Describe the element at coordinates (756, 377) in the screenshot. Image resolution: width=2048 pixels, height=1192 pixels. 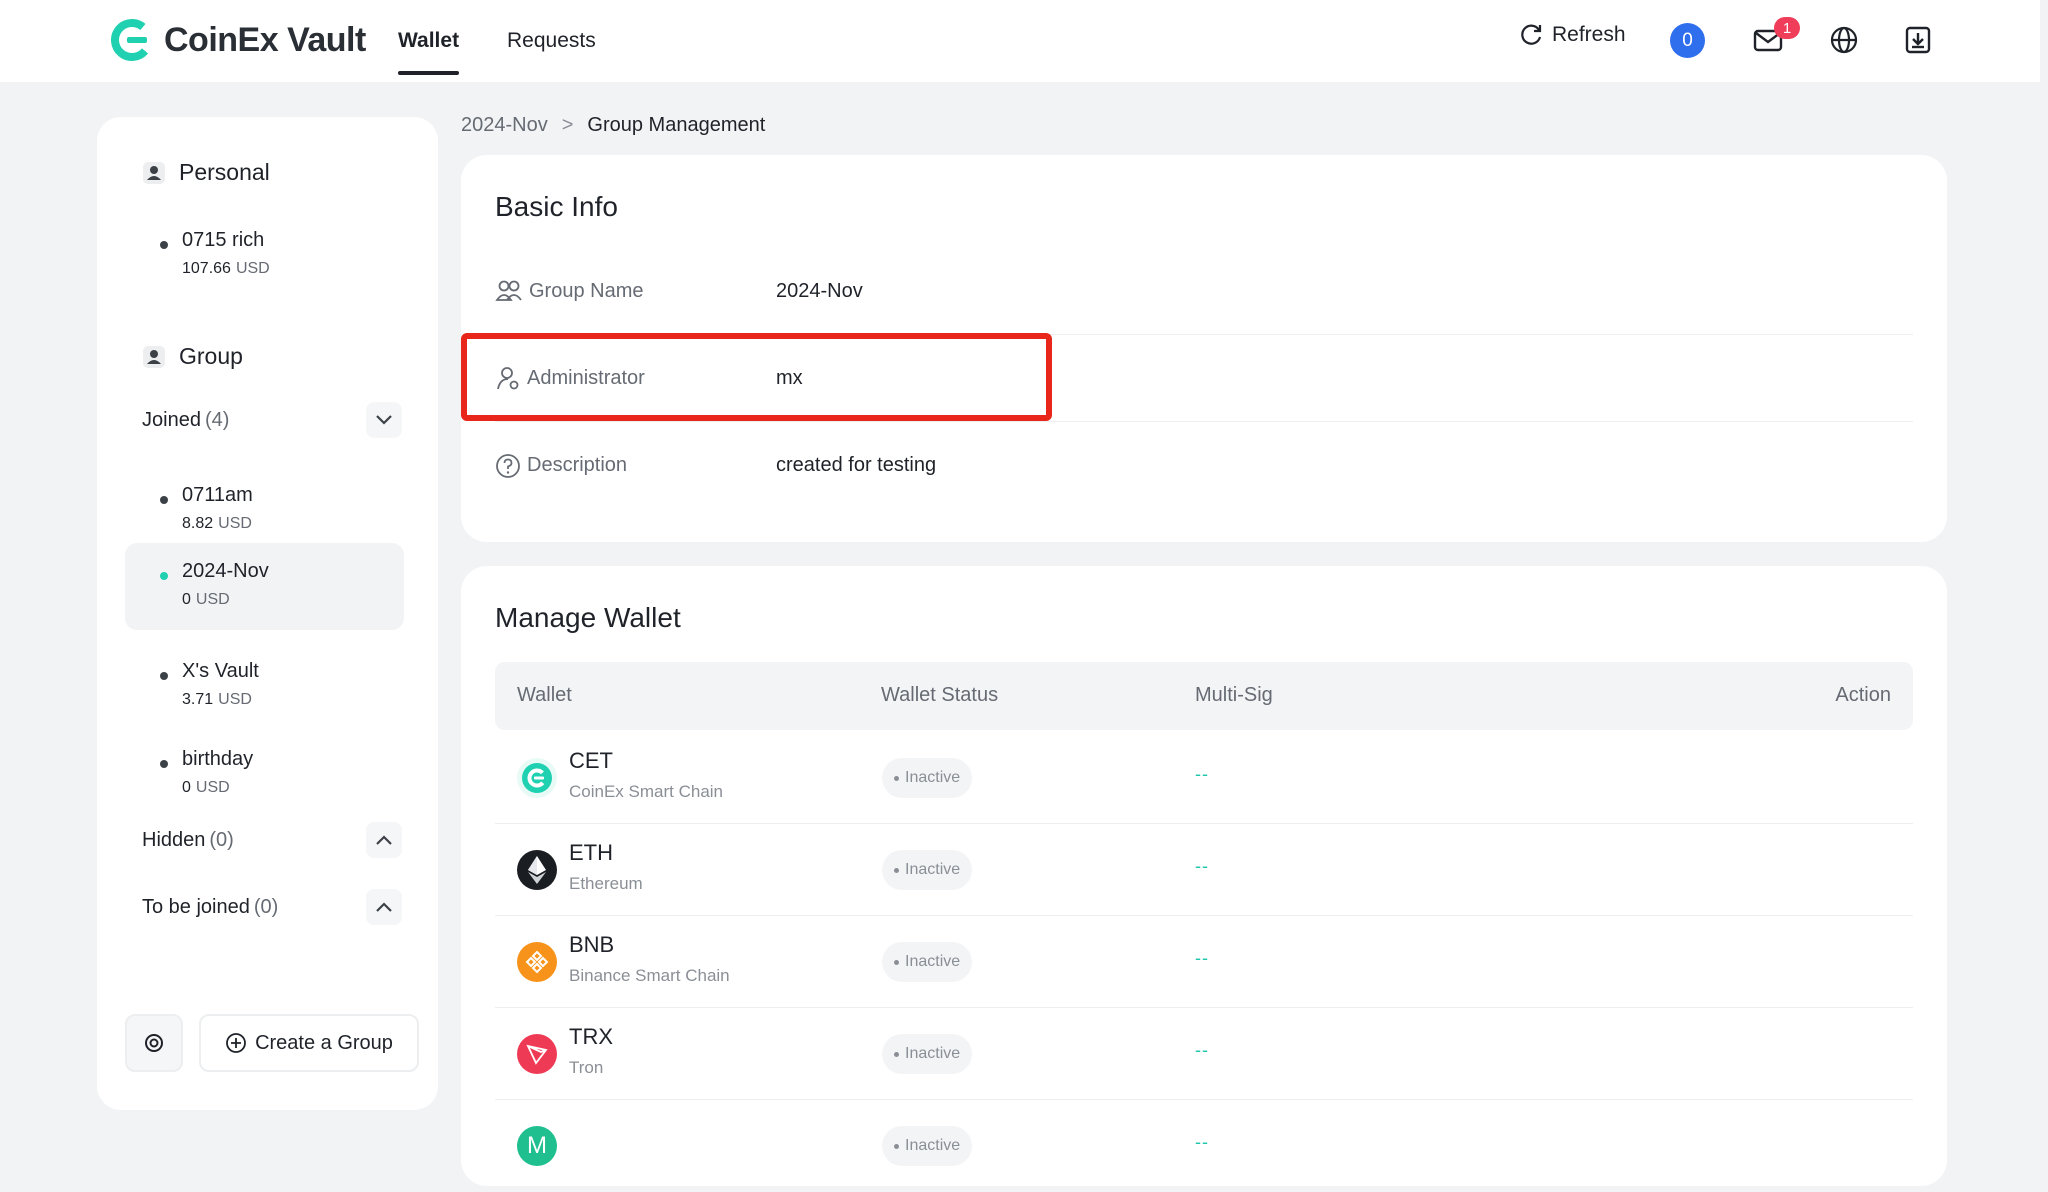
I see `administrator-highlight` at that location.